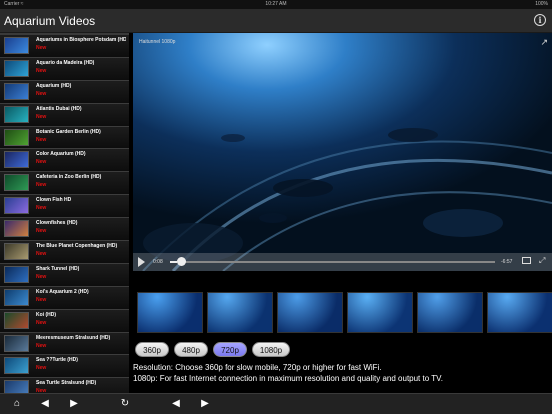  I want to click on airplay-icon, so click(526, 260).